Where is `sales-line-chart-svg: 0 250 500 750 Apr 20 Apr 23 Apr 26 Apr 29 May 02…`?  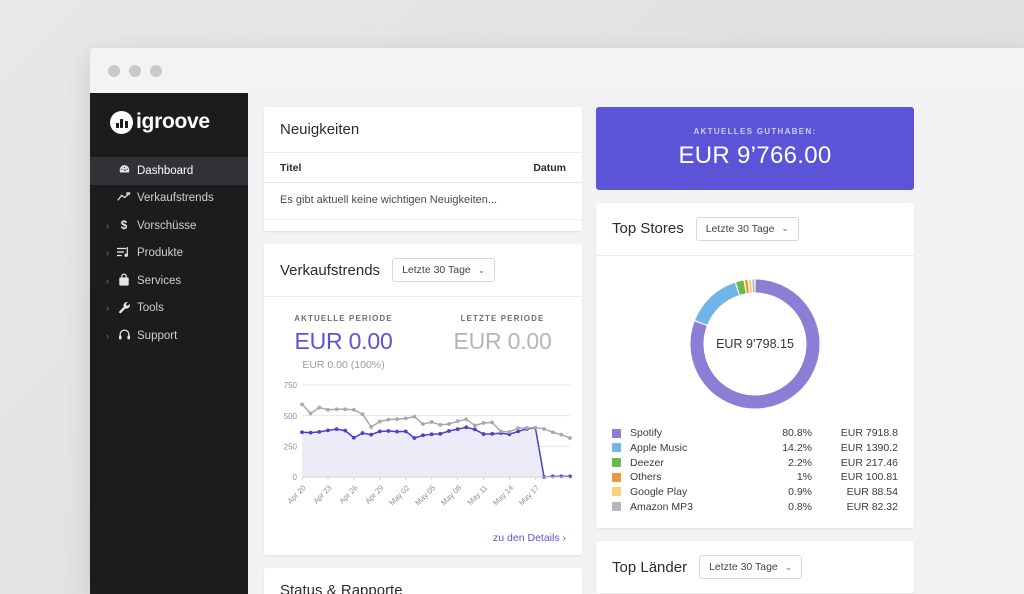 sales-line-chart-svg: 0 250 500 750 Apr 20 Apr 23 Apr 26 Apr 29 May 02… is located at coordinates (428, 444).